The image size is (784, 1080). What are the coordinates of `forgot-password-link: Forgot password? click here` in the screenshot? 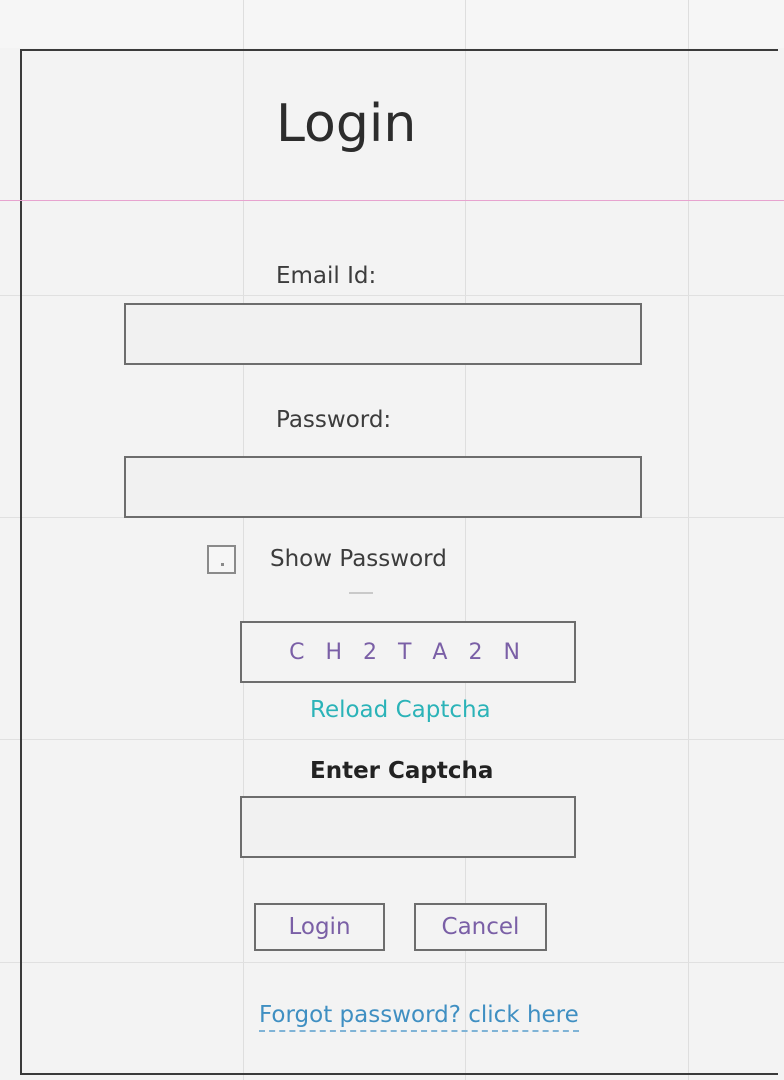 It's located at (419, 1018).